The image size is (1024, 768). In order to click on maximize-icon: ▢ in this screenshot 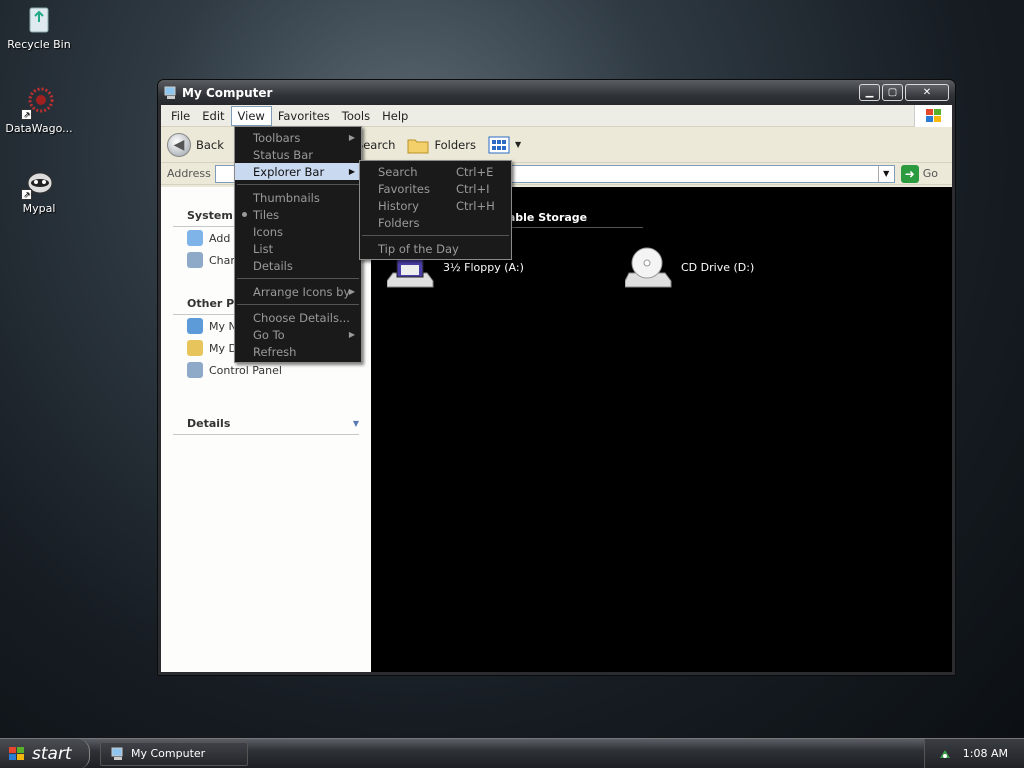, I will do `click(892, 92)`.